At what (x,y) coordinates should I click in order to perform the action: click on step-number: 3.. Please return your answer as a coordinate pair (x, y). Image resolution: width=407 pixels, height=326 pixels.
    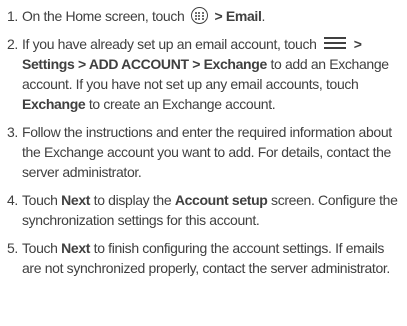
    Looking at the image, I should click on (12, 132).